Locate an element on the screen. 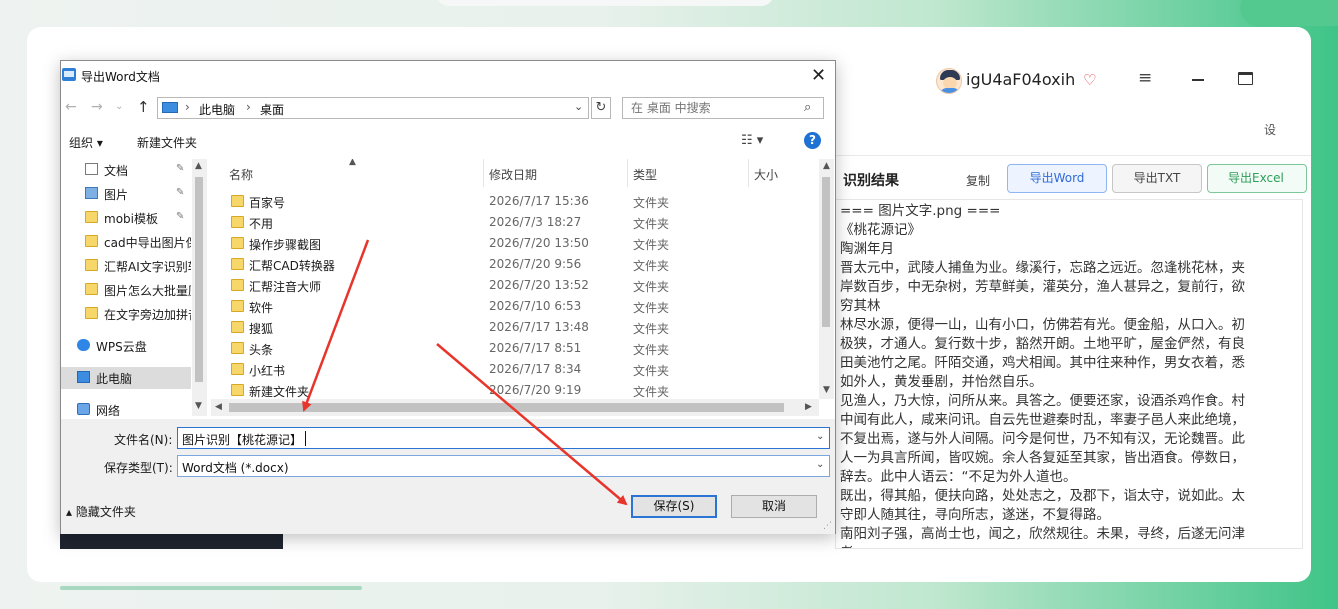 This screenshot has height=609, width=1338. resize-grip-icon: ⋰ is located at coordinates (827, 526).